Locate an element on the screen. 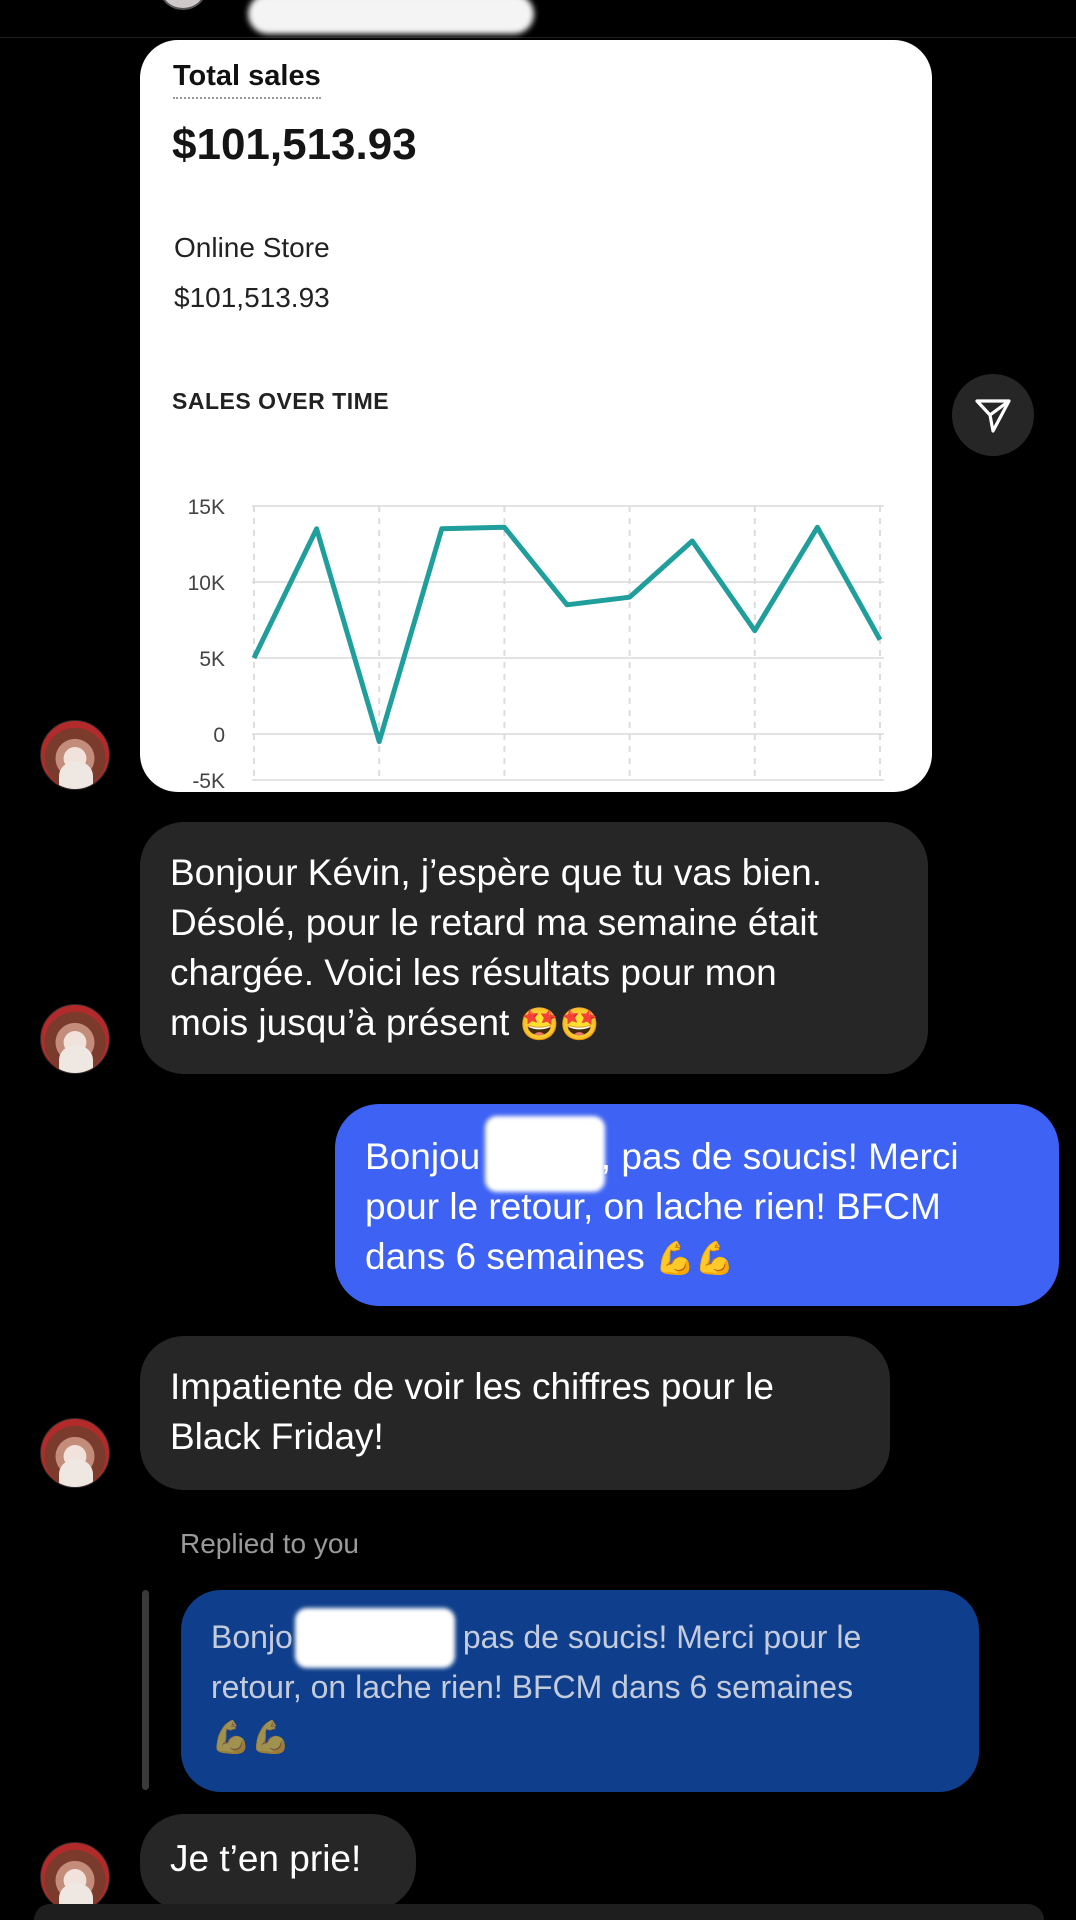 This screenshot has width=1076, height=1920. received-message: Je t’en prie! is located at coordinates (278, 1862).